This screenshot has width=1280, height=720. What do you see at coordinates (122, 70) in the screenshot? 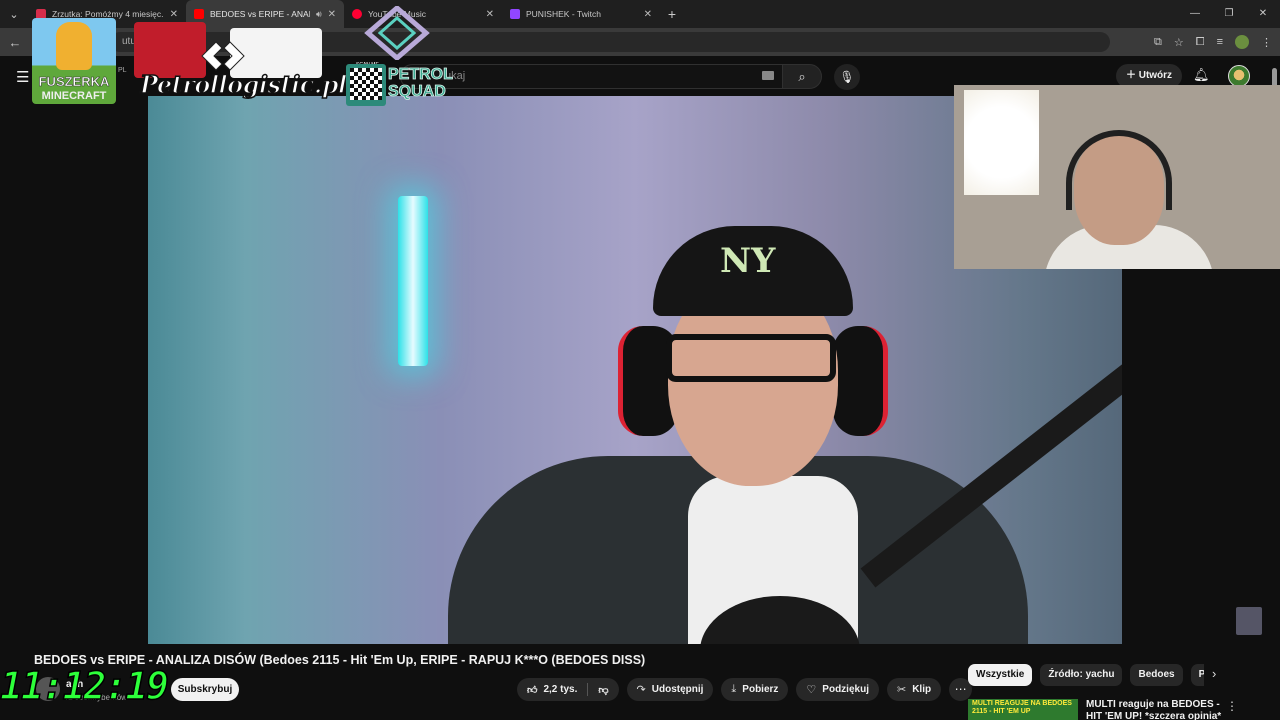
I see `country-code: PL` at bounding box center [122, 70].